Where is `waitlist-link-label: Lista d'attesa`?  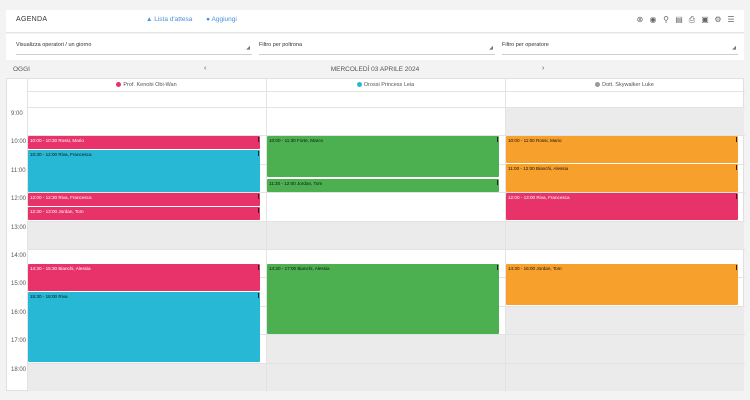 waitlist-link-label: Lista d'attesa is located at coordinates (173, 19).